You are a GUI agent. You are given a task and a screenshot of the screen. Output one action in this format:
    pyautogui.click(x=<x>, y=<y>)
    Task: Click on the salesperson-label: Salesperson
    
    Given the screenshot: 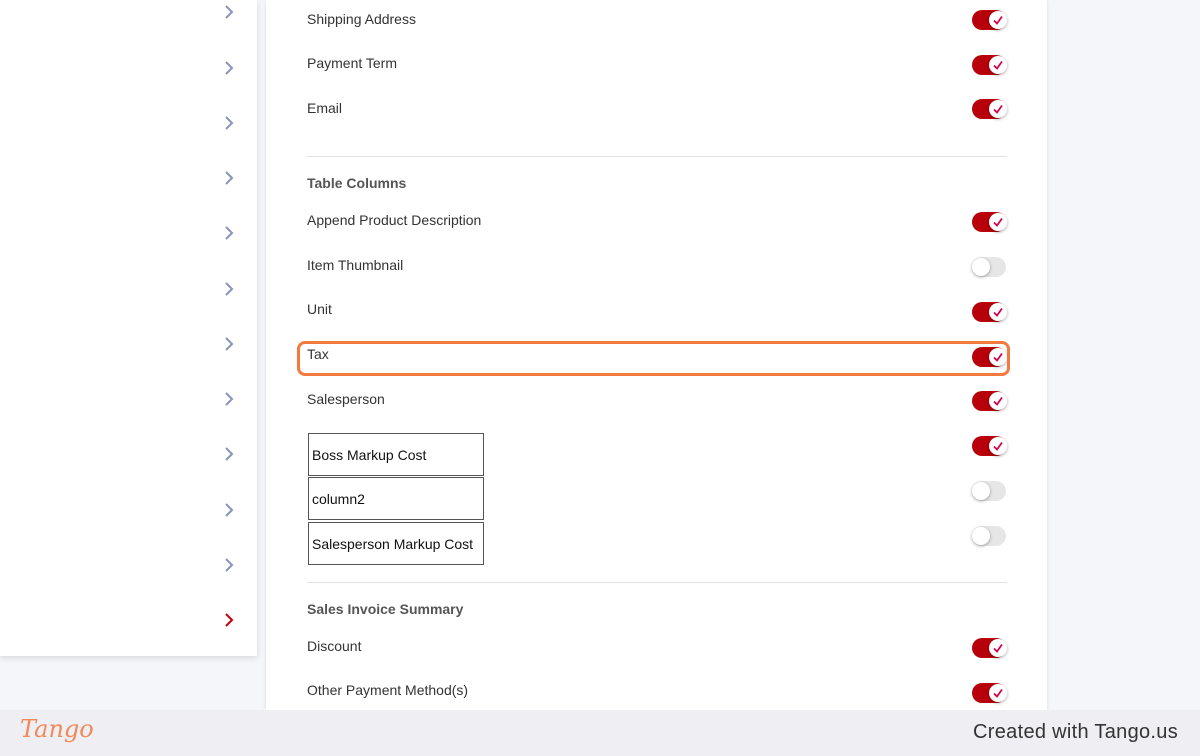 What is the action you would take?
    pyautogui.click(x=346, y=399)
    